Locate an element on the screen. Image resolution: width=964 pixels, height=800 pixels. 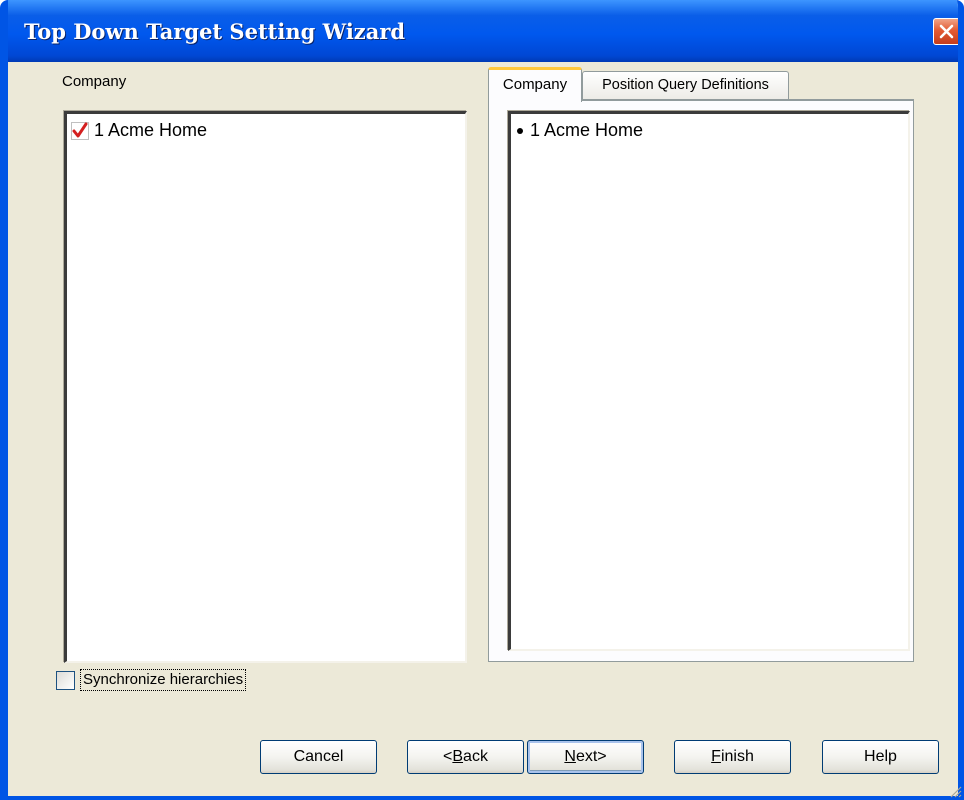
bullet-icon is located at coordinates (520, 130).